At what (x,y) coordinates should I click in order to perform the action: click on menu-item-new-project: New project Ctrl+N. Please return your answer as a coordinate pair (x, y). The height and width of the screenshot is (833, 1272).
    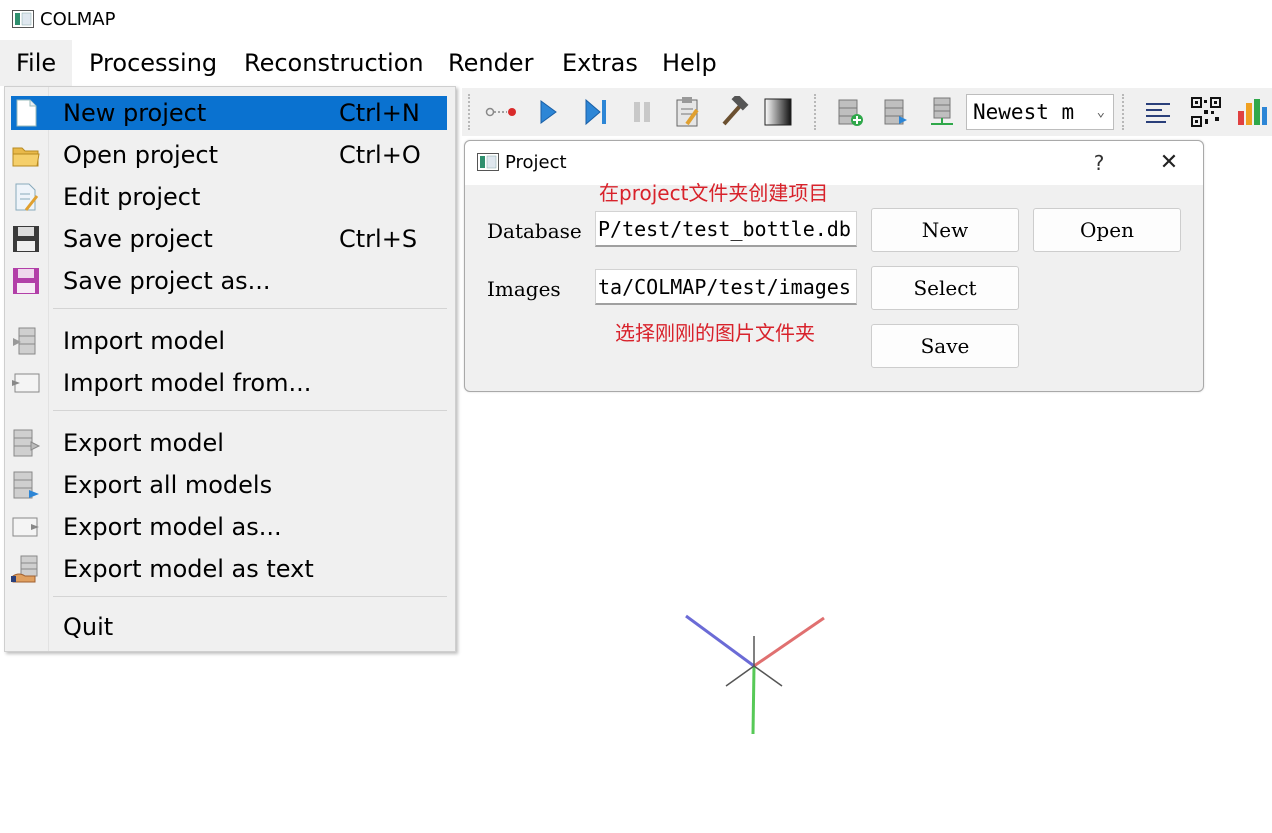
    Looking at the image, I should click on (229, 113).